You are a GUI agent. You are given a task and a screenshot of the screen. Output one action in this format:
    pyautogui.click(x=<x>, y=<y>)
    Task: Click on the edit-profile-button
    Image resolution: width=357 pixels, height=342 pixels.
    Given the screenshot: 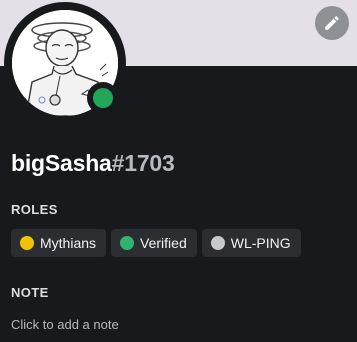 What is the action you would take?
    pyautogui.click(x=332, y=23)
    